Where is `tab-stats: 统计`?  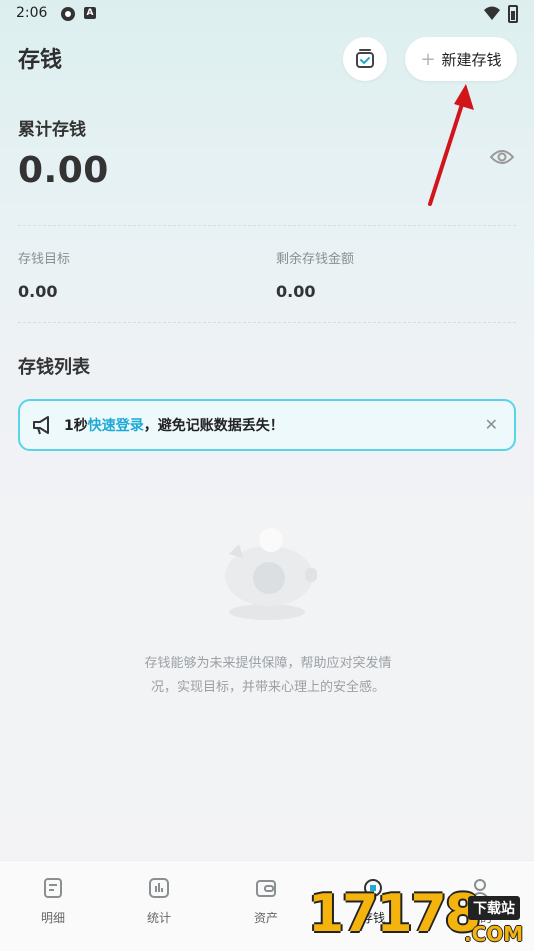 tab-stats: 统计 is located at coordinates (159, 901).